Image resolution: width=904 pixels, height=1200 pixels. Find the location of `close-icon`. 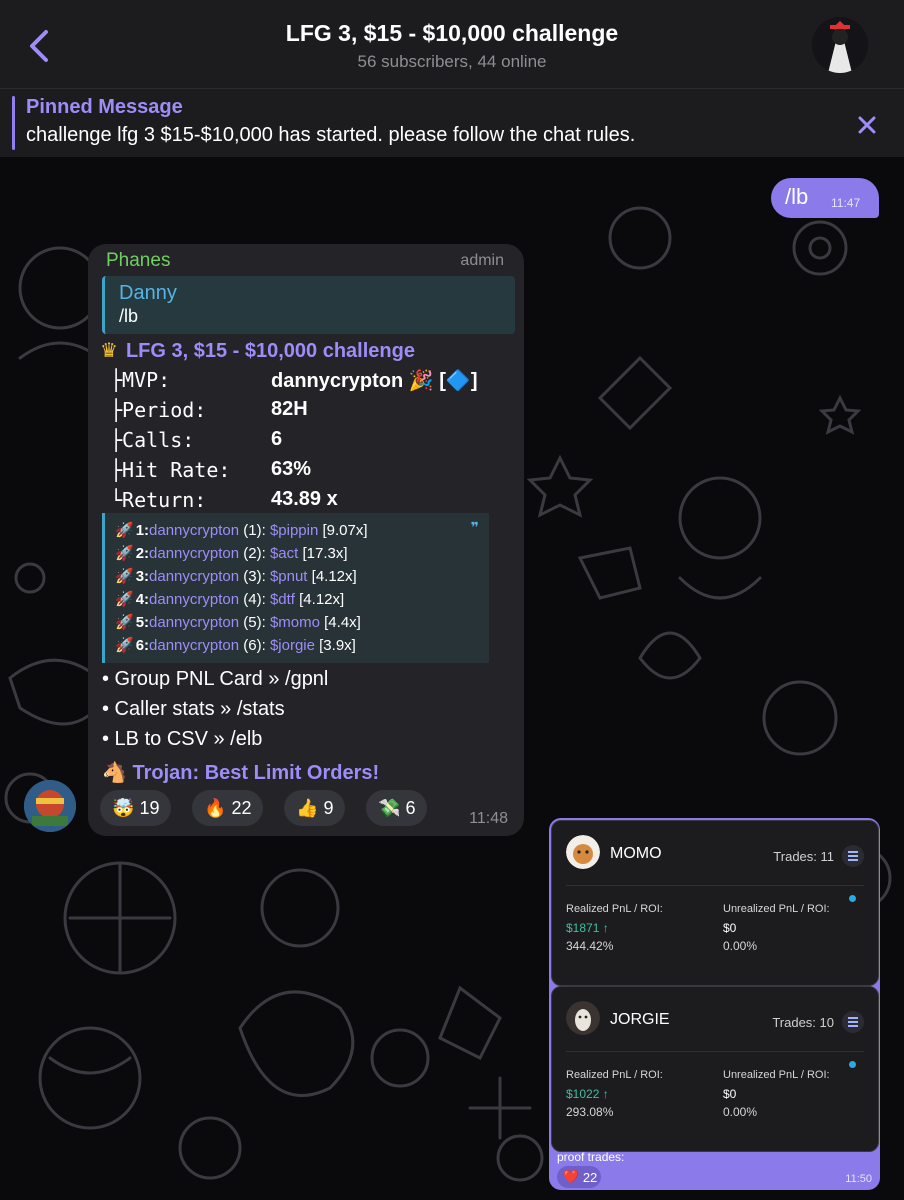

close-icon is located at coordinates (867, 125).